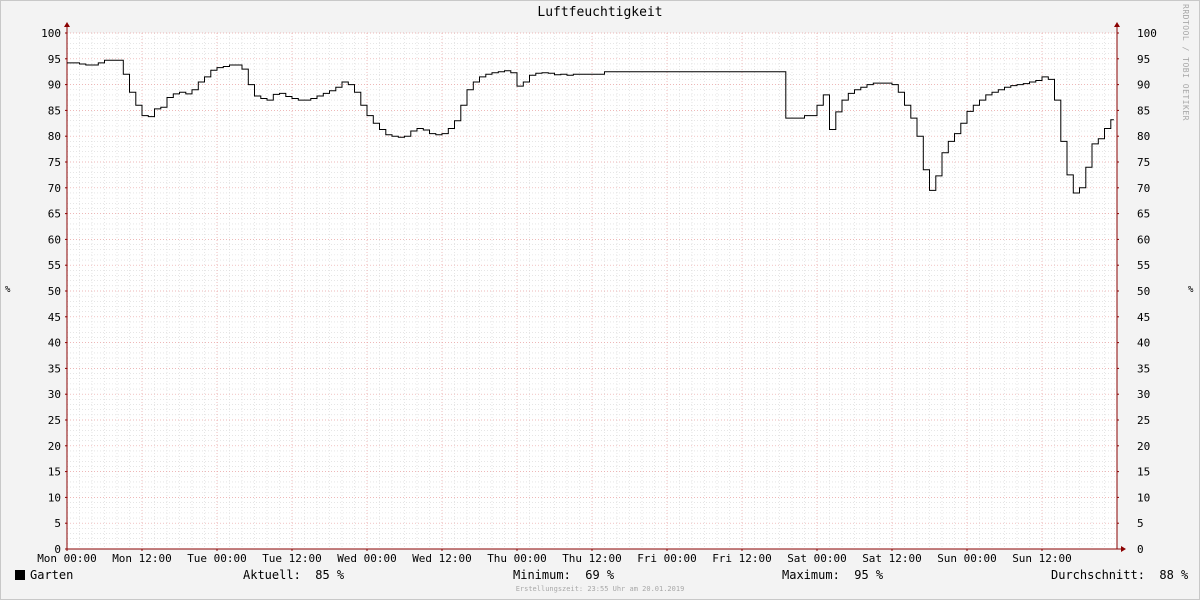  Describe the element at coordinates (542, 575) in the screenshot. I see `legend-min-label: Minimum:` at that location.